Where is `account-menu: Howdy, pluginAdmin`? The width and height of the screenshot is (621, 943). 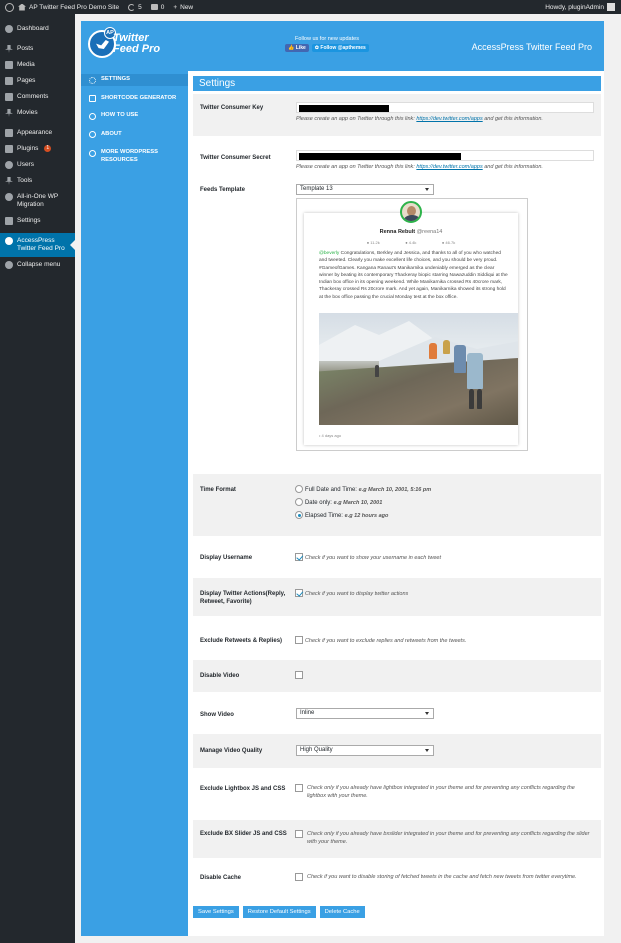 account-menu: Howdy, pluginAdmin is located at coordinates (580, 7).